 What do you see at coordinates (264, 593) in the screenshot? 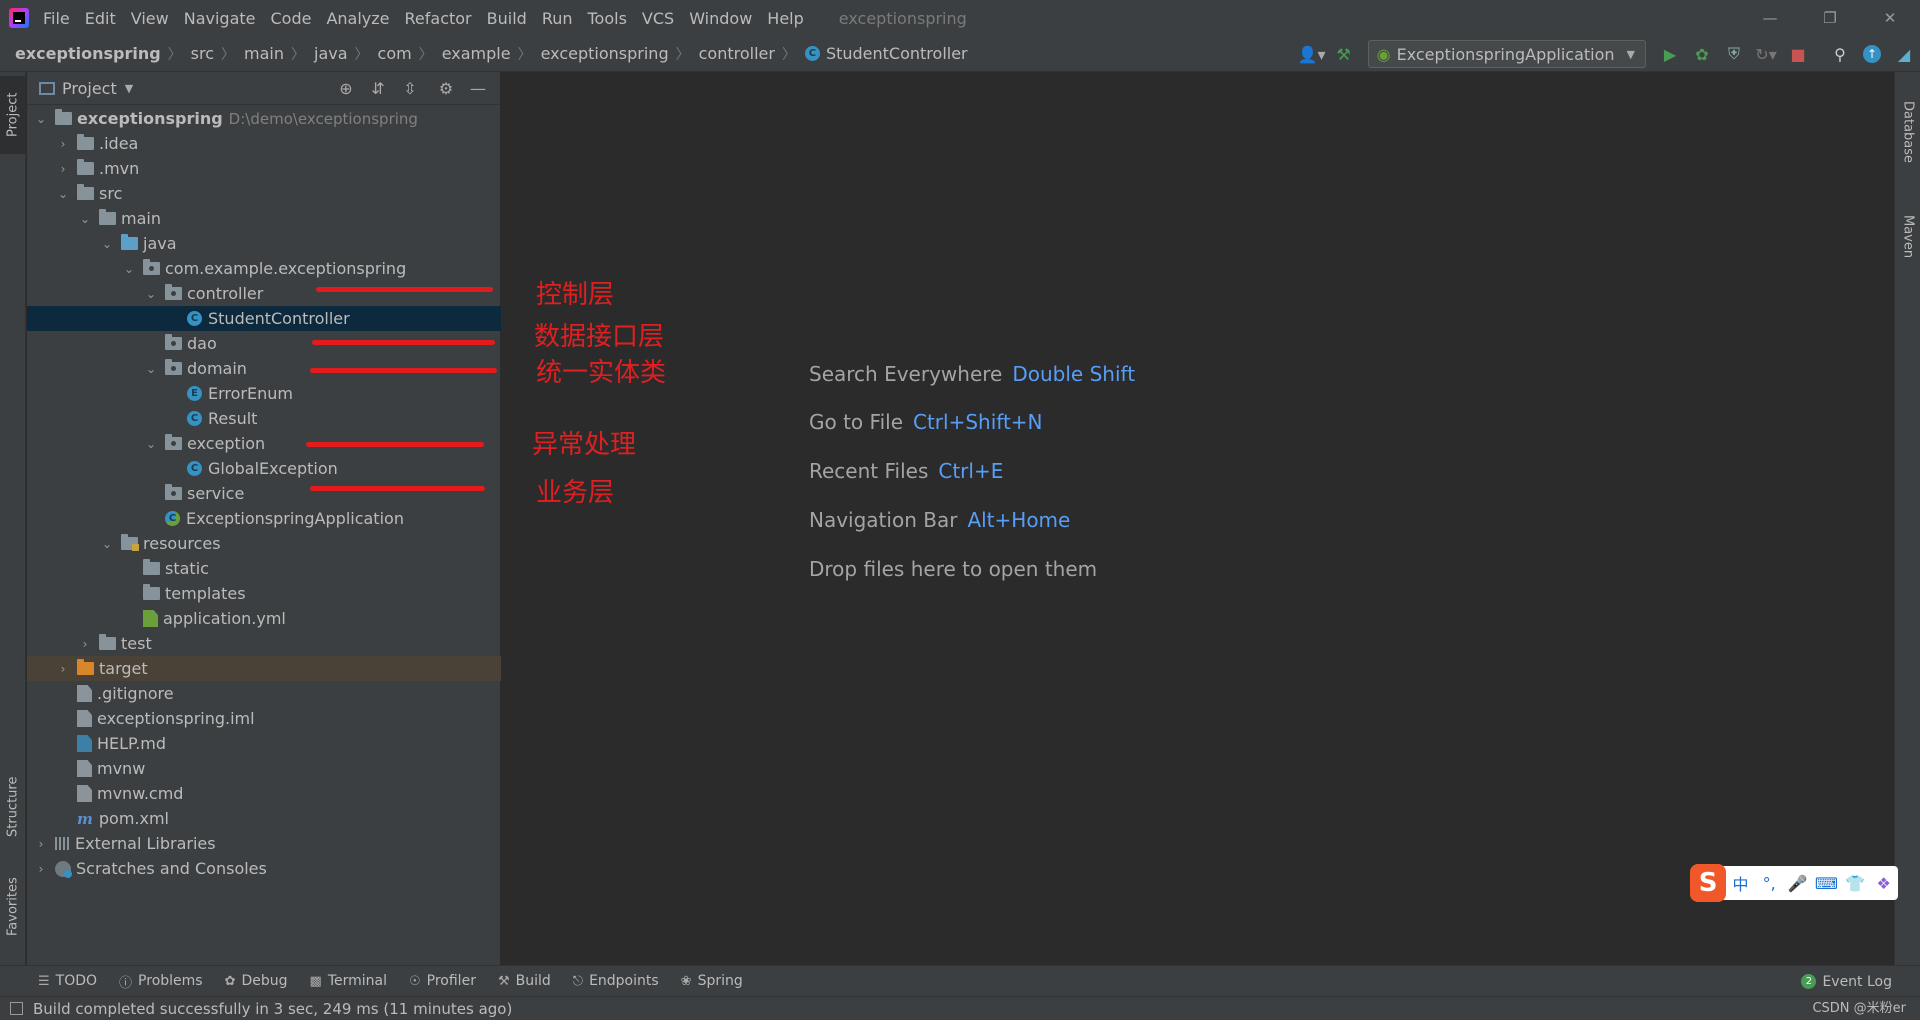
I see `tree-item-templates: templates` at bounding box center [264, 593].